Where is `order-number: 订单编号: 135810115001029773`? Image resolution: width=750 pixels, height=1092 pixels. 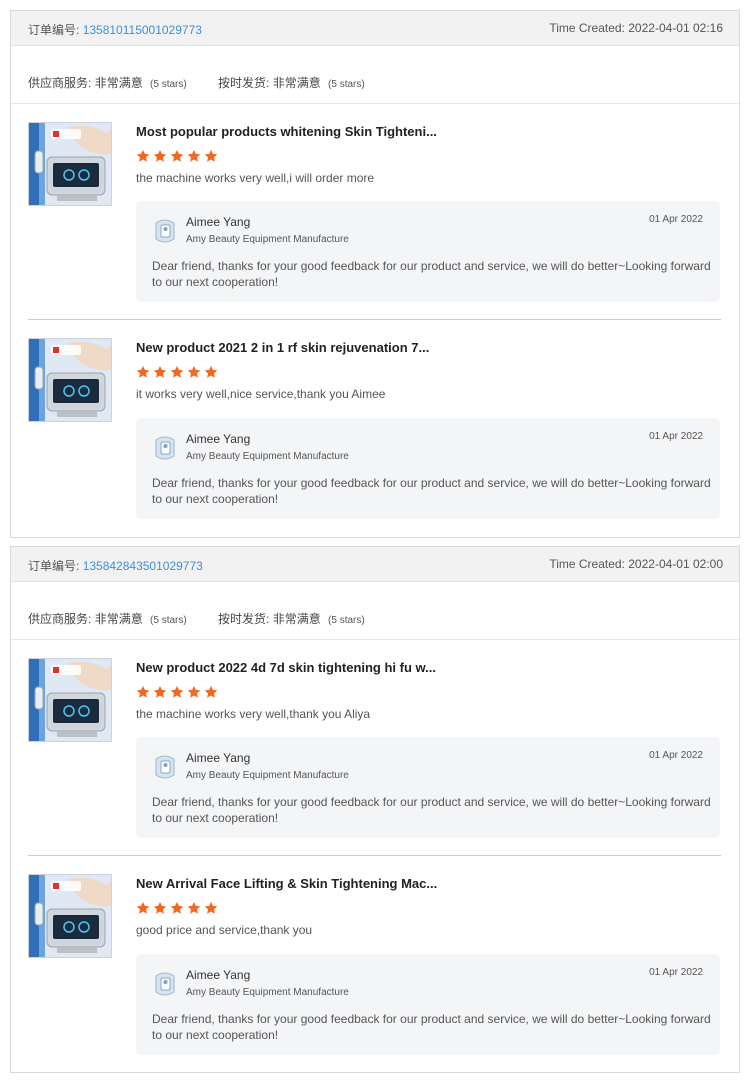 order-number: 订单编号: 135810115001029773 is located at coordinates (115, 29).